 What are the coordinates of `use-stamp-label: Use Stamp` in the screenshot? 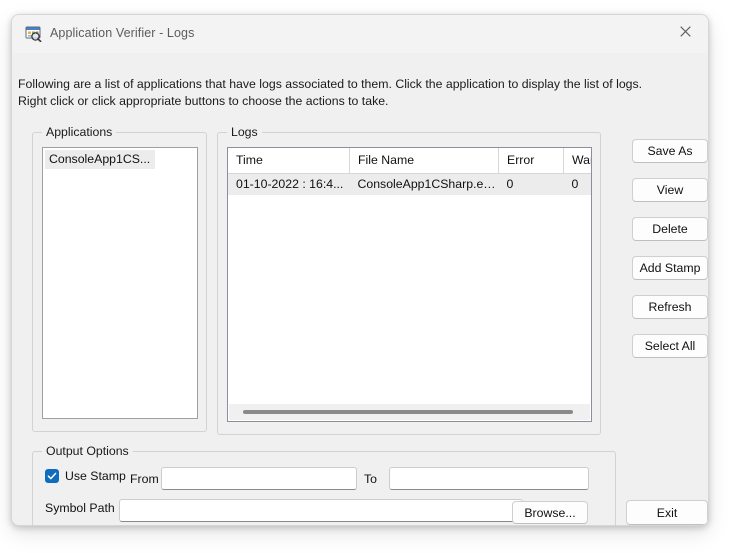 It's located at (95, 476).